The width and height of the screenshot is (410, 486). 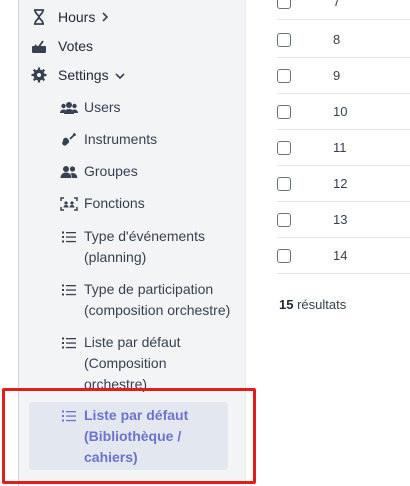 What do you see at coordinates (69, 139) in the screenshot?
I see `guitar-icon` at bounding box center [69, 139].